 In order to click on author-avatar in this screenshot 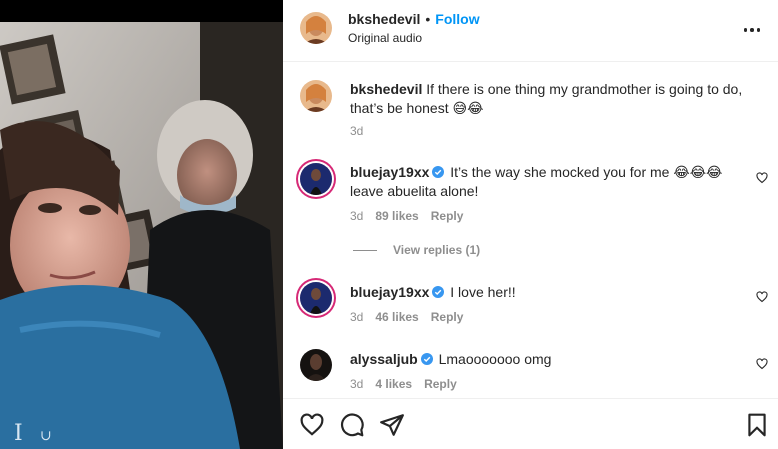, I will do `click(316, 28)`.